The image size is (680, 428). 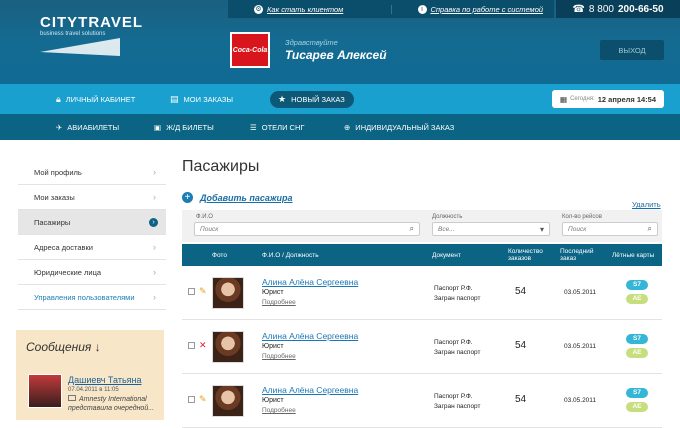 I want to click on position-select: Все... ▾, so click(x=491, y=229).